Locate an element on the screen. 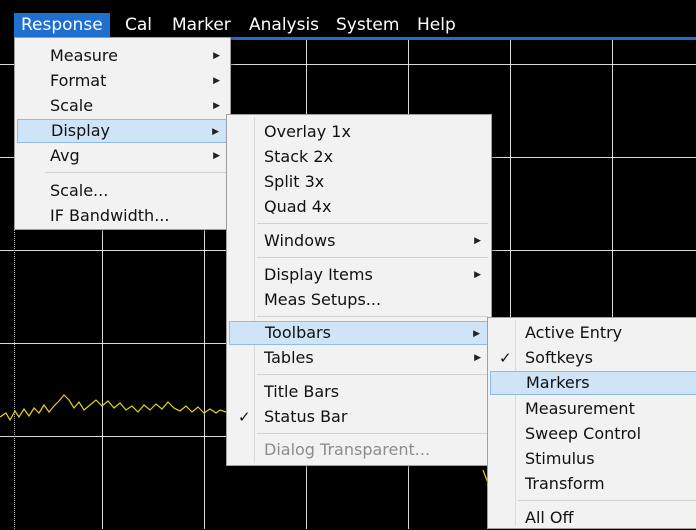 The width and height of the screenshot is (696, 530). menu-item-label: Scale is located at coordinates (72, 105).